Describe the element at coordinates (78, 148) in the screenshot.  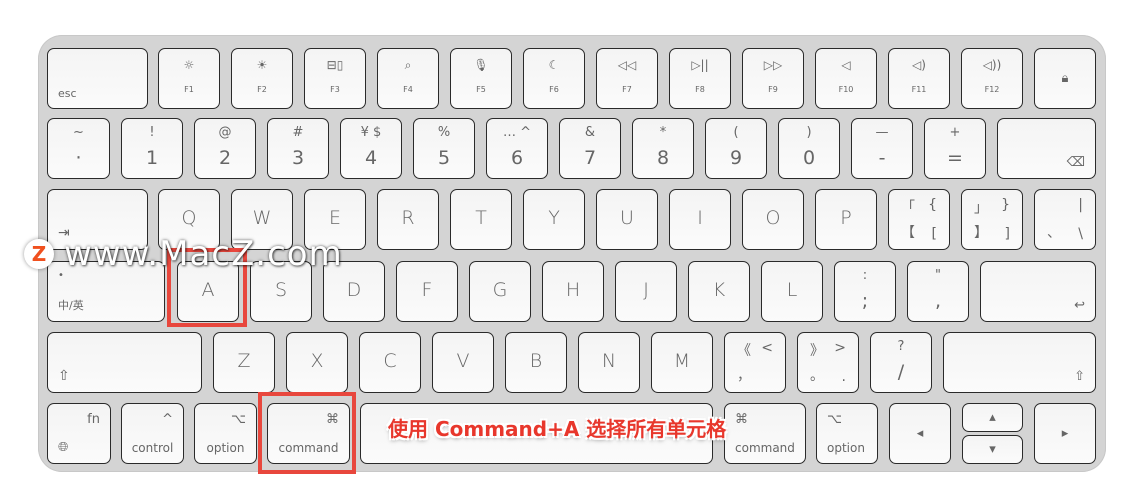
I see `key-tilde: ~ ·` at that location.